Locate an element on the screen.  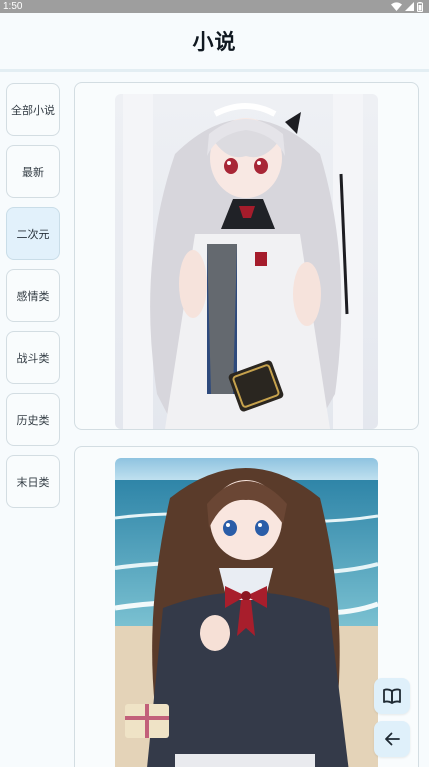
back-button is located at coordinates (392, 739).